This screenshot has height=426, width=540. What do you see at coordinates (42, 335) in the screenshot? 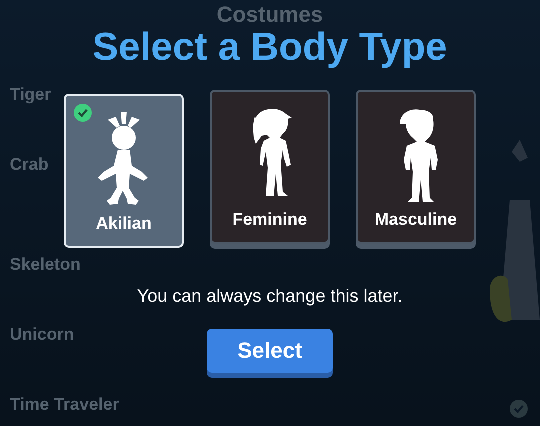
I see `costume-item: Unicorn` at bounding box center [42, 335].